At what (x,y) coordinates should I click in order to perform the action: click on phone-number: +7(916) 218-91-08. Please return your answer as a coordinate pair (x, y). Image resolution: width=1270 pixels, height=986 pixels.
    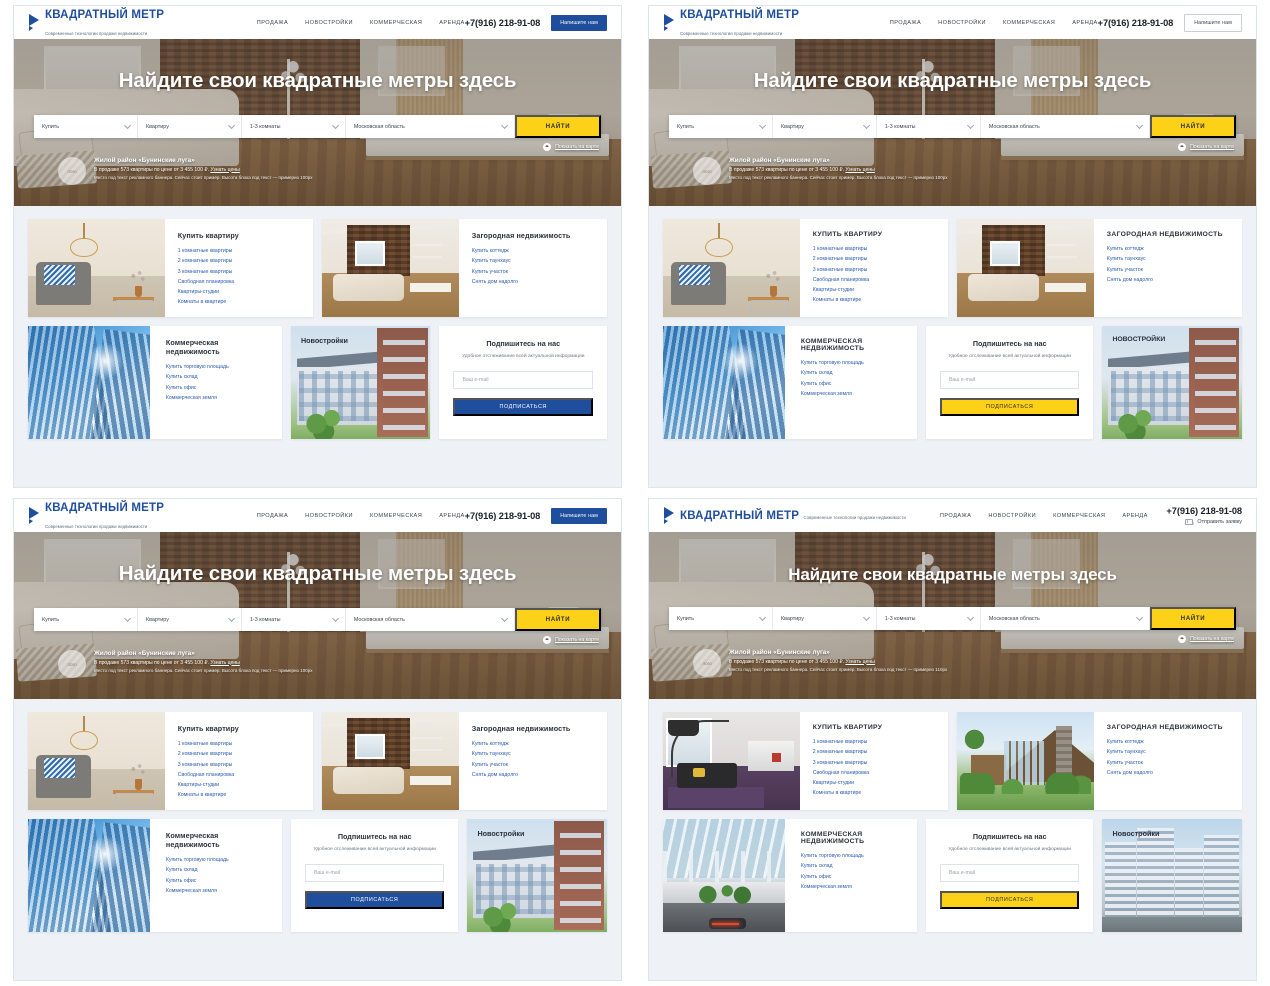
    Looking at the image, I should click on (503, 23).